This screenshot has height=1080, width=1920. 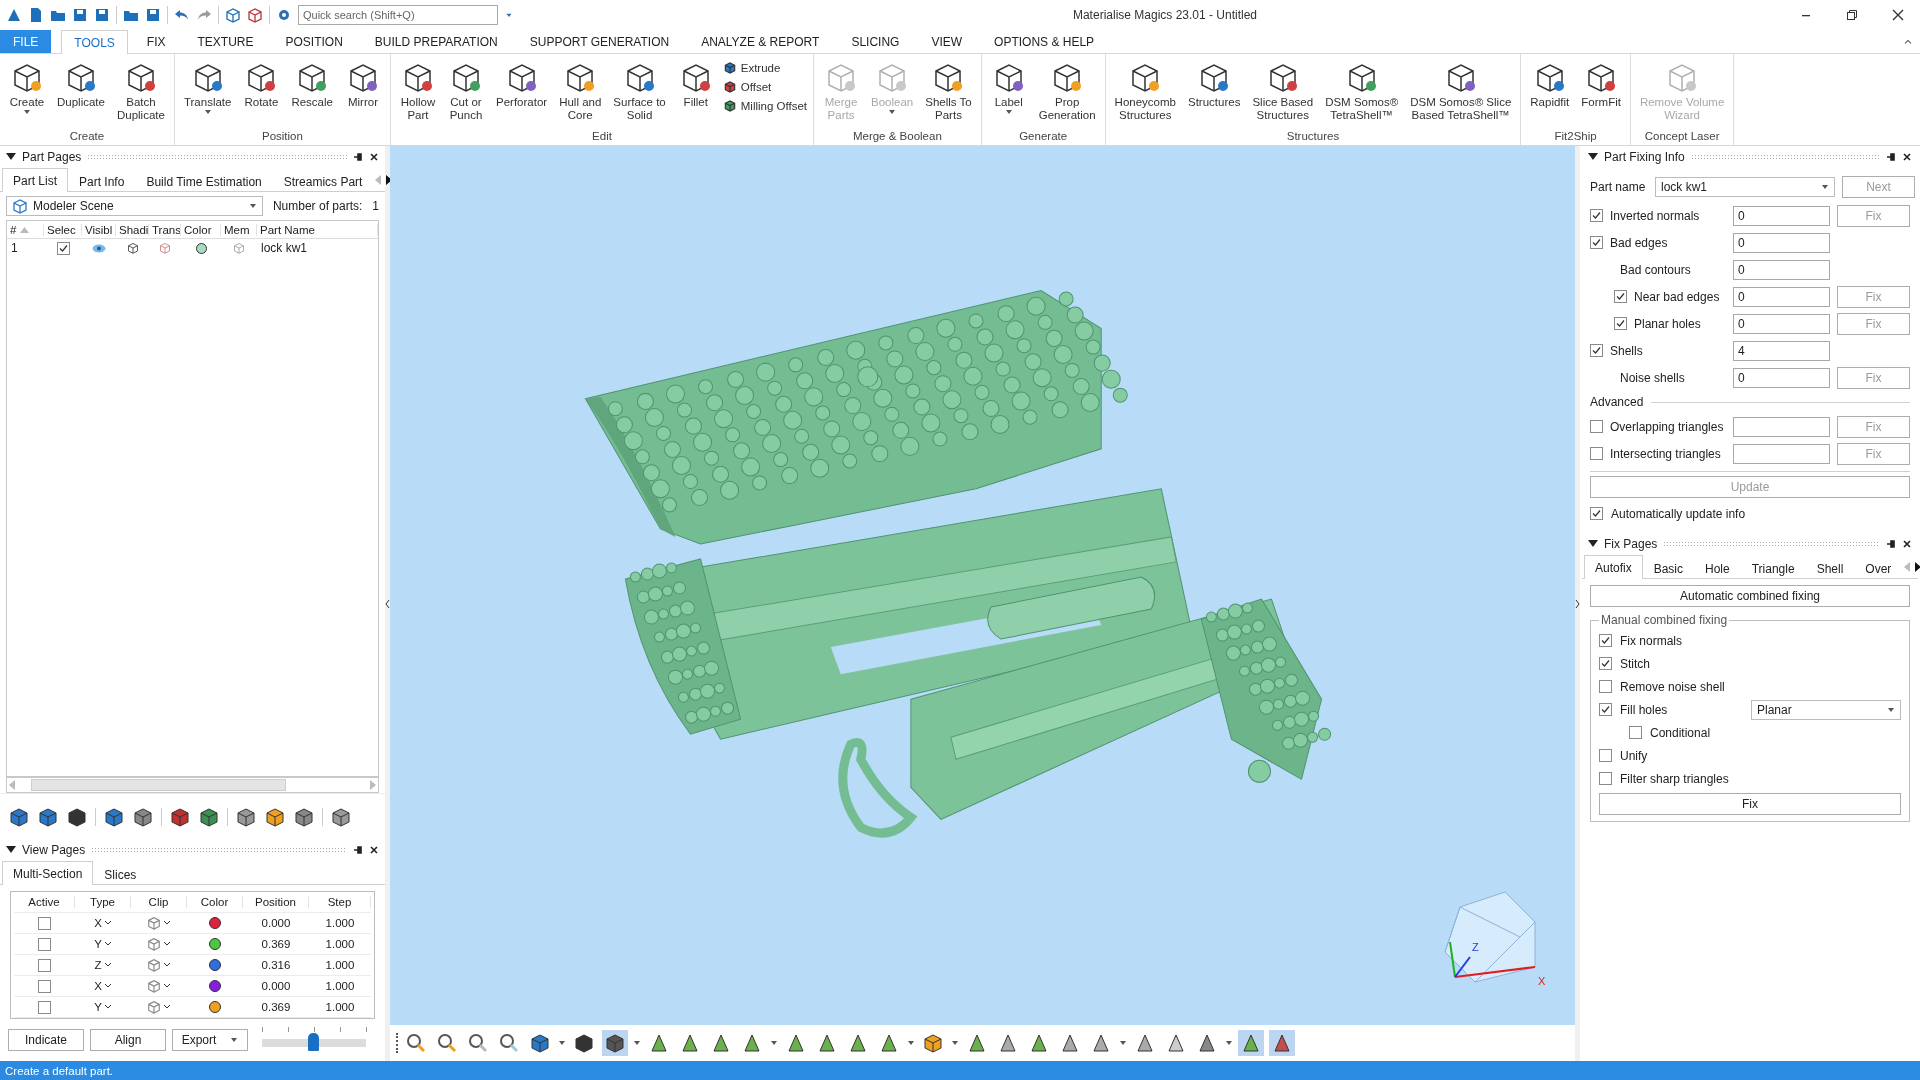 I want to click on slider-thumb, so click(x=313, y=1042).